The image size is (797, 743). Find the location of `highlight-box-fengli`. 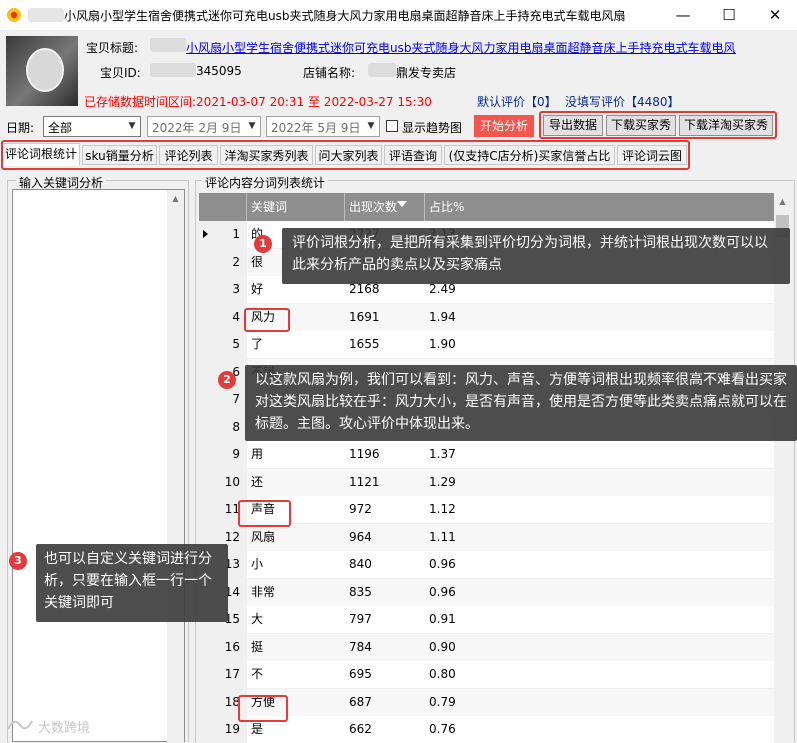

highlight-box-fengli is located at coordinates (267, 320).